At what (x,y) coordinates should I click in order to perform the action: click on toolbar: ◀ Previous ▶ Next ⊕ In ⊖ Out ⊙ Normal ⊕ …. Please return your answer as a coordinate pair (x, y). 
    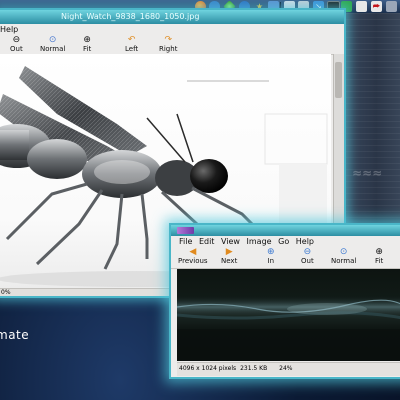
    Looking at the image, I should click on (285, 258).